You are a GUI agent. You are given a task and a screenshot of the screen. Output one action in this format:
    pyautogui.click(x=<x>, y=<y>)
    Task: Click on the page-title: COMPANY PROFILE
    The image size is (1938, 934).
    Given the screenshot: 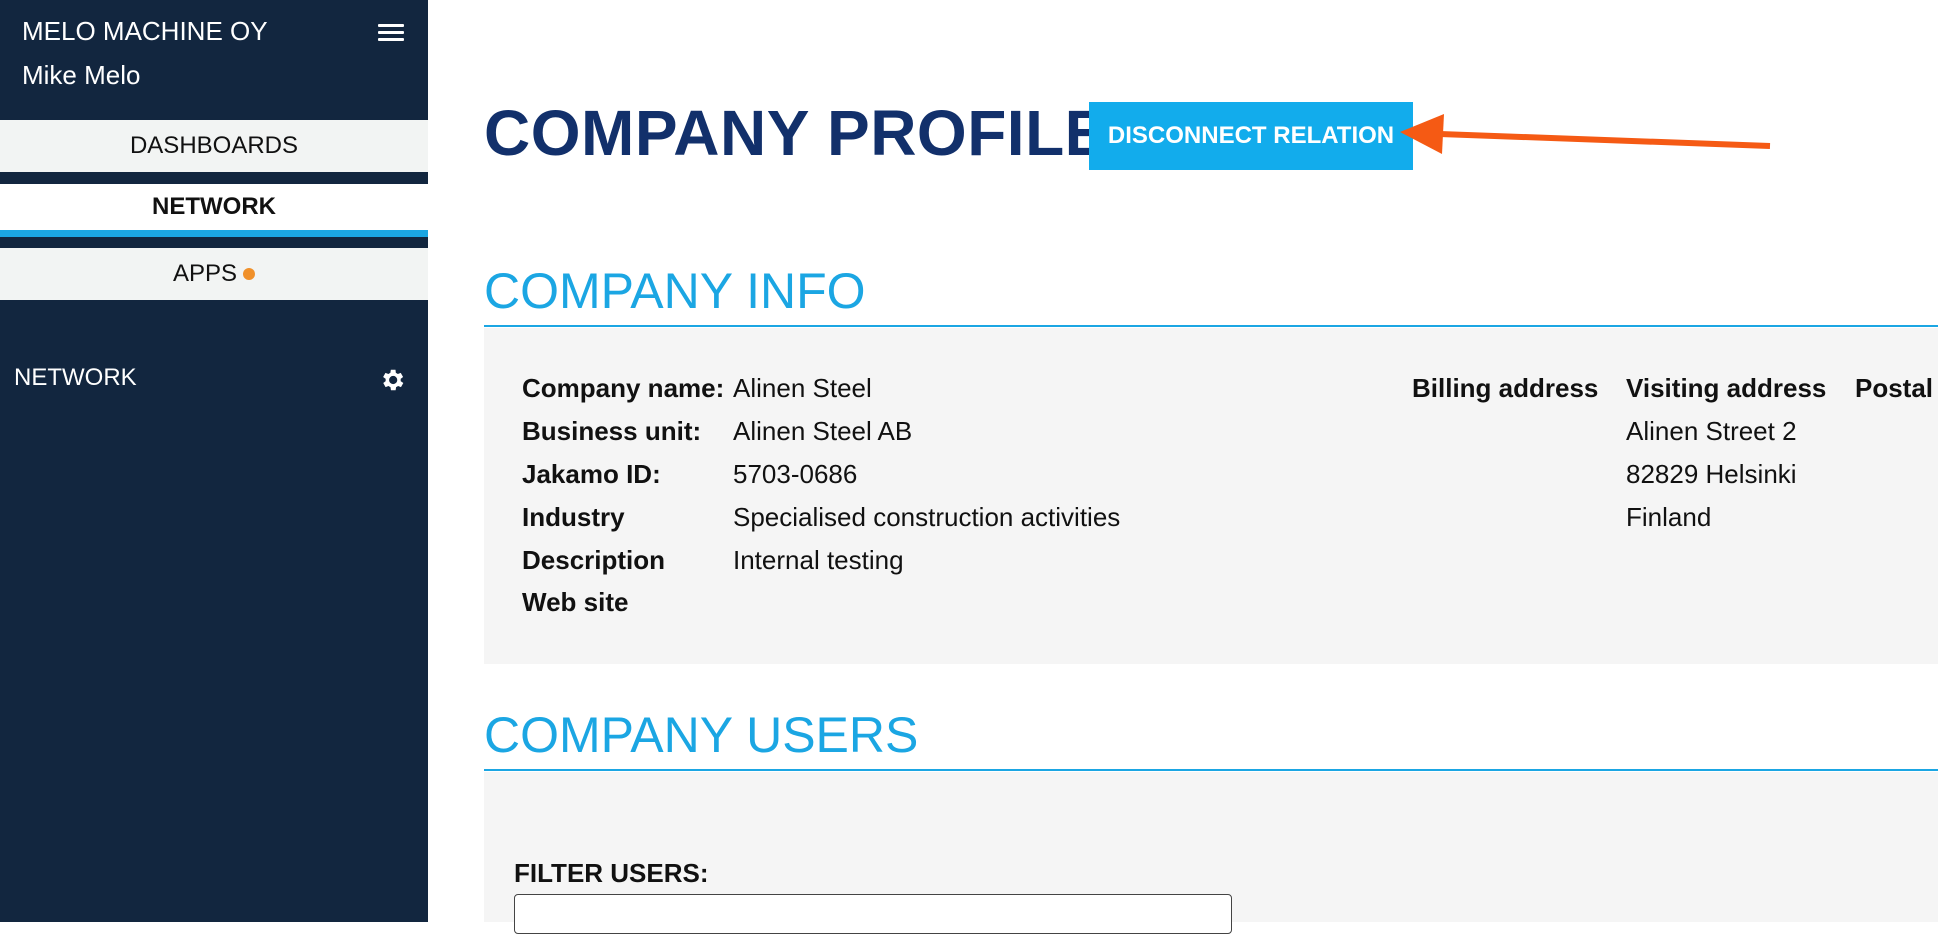 What is the action you would take?
    pyautogui.click(x=796, y=133)
    